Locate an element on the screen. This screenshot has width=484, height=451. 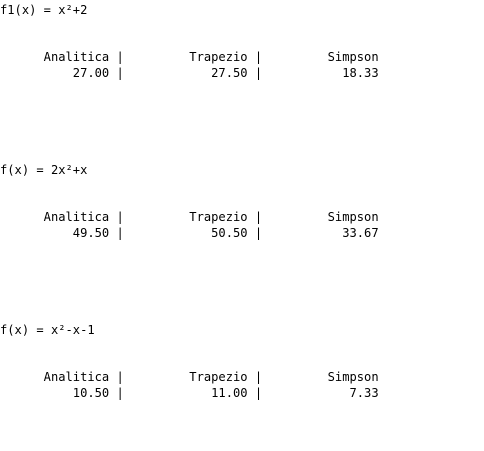
table-values-row: 10.50 | 11.00 | 7.33 is located at coordinates (189, 393).